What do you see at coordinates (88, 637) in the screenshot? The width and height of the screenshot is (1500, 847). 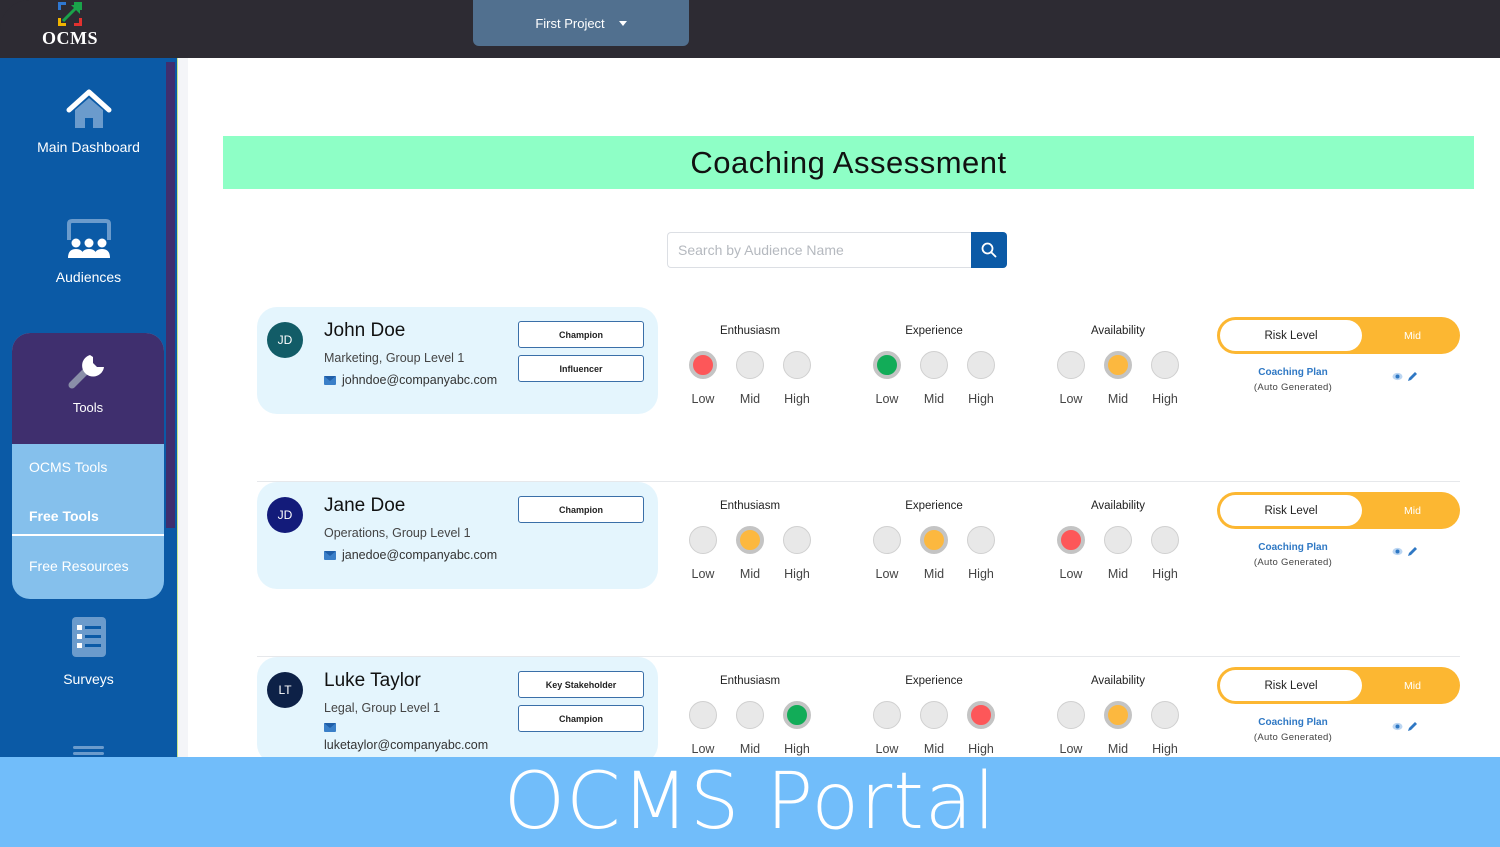 I see `list-icon` at bounding box center [88, 637].